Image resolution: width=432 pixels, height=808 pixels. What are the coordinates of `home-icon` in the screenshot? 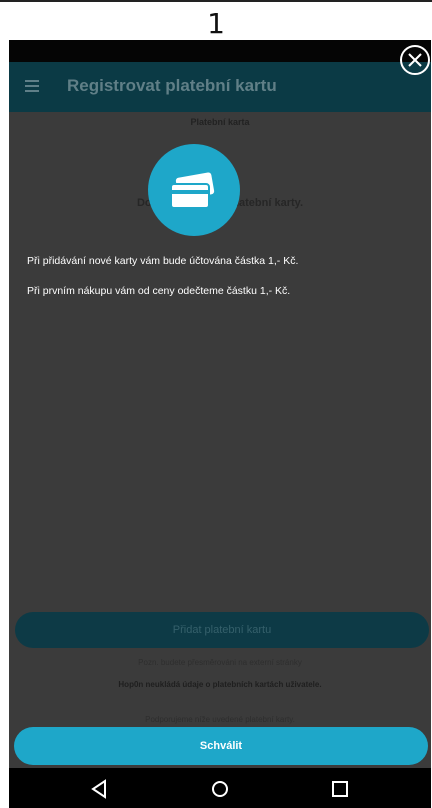 It's located at (220, 789).